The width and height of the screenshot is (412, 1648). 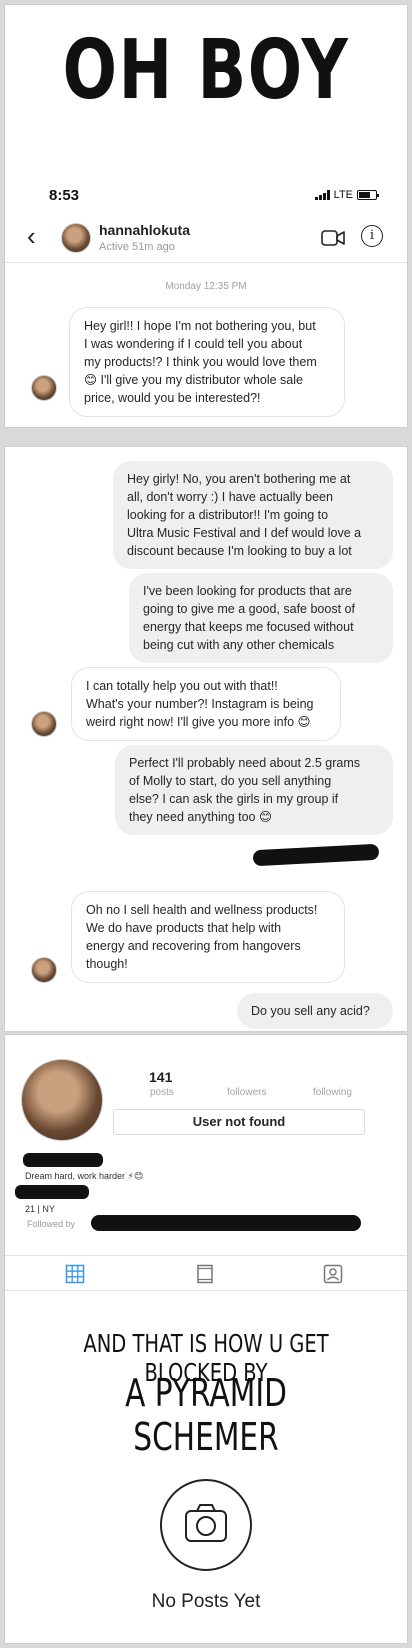 I want to click on active-status: Active 51m ago, so click(x=137, y=247).